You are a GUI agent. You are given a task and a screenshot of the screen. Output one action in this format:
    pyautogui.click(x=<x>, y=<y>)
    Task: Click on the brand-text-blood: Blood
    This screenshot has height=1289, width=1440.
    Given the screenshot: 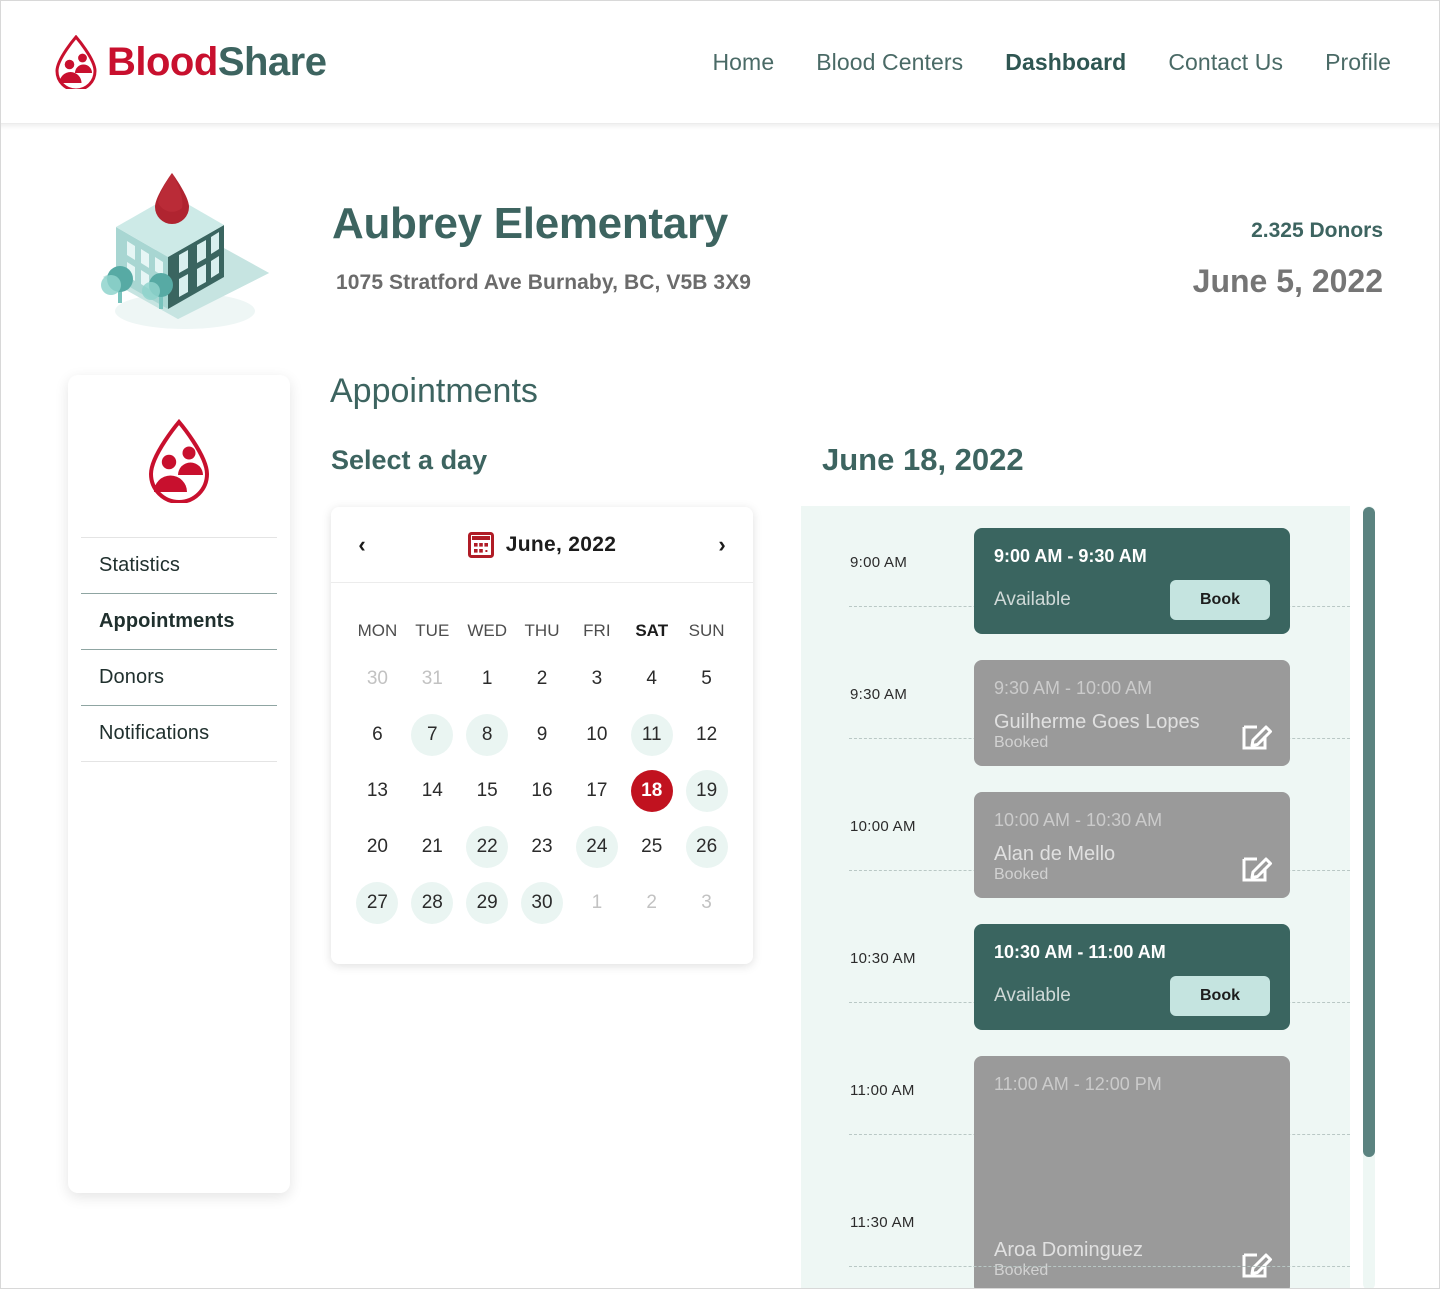 What is the action you would take?
    pyautogui.click(x=162, y=61)
    